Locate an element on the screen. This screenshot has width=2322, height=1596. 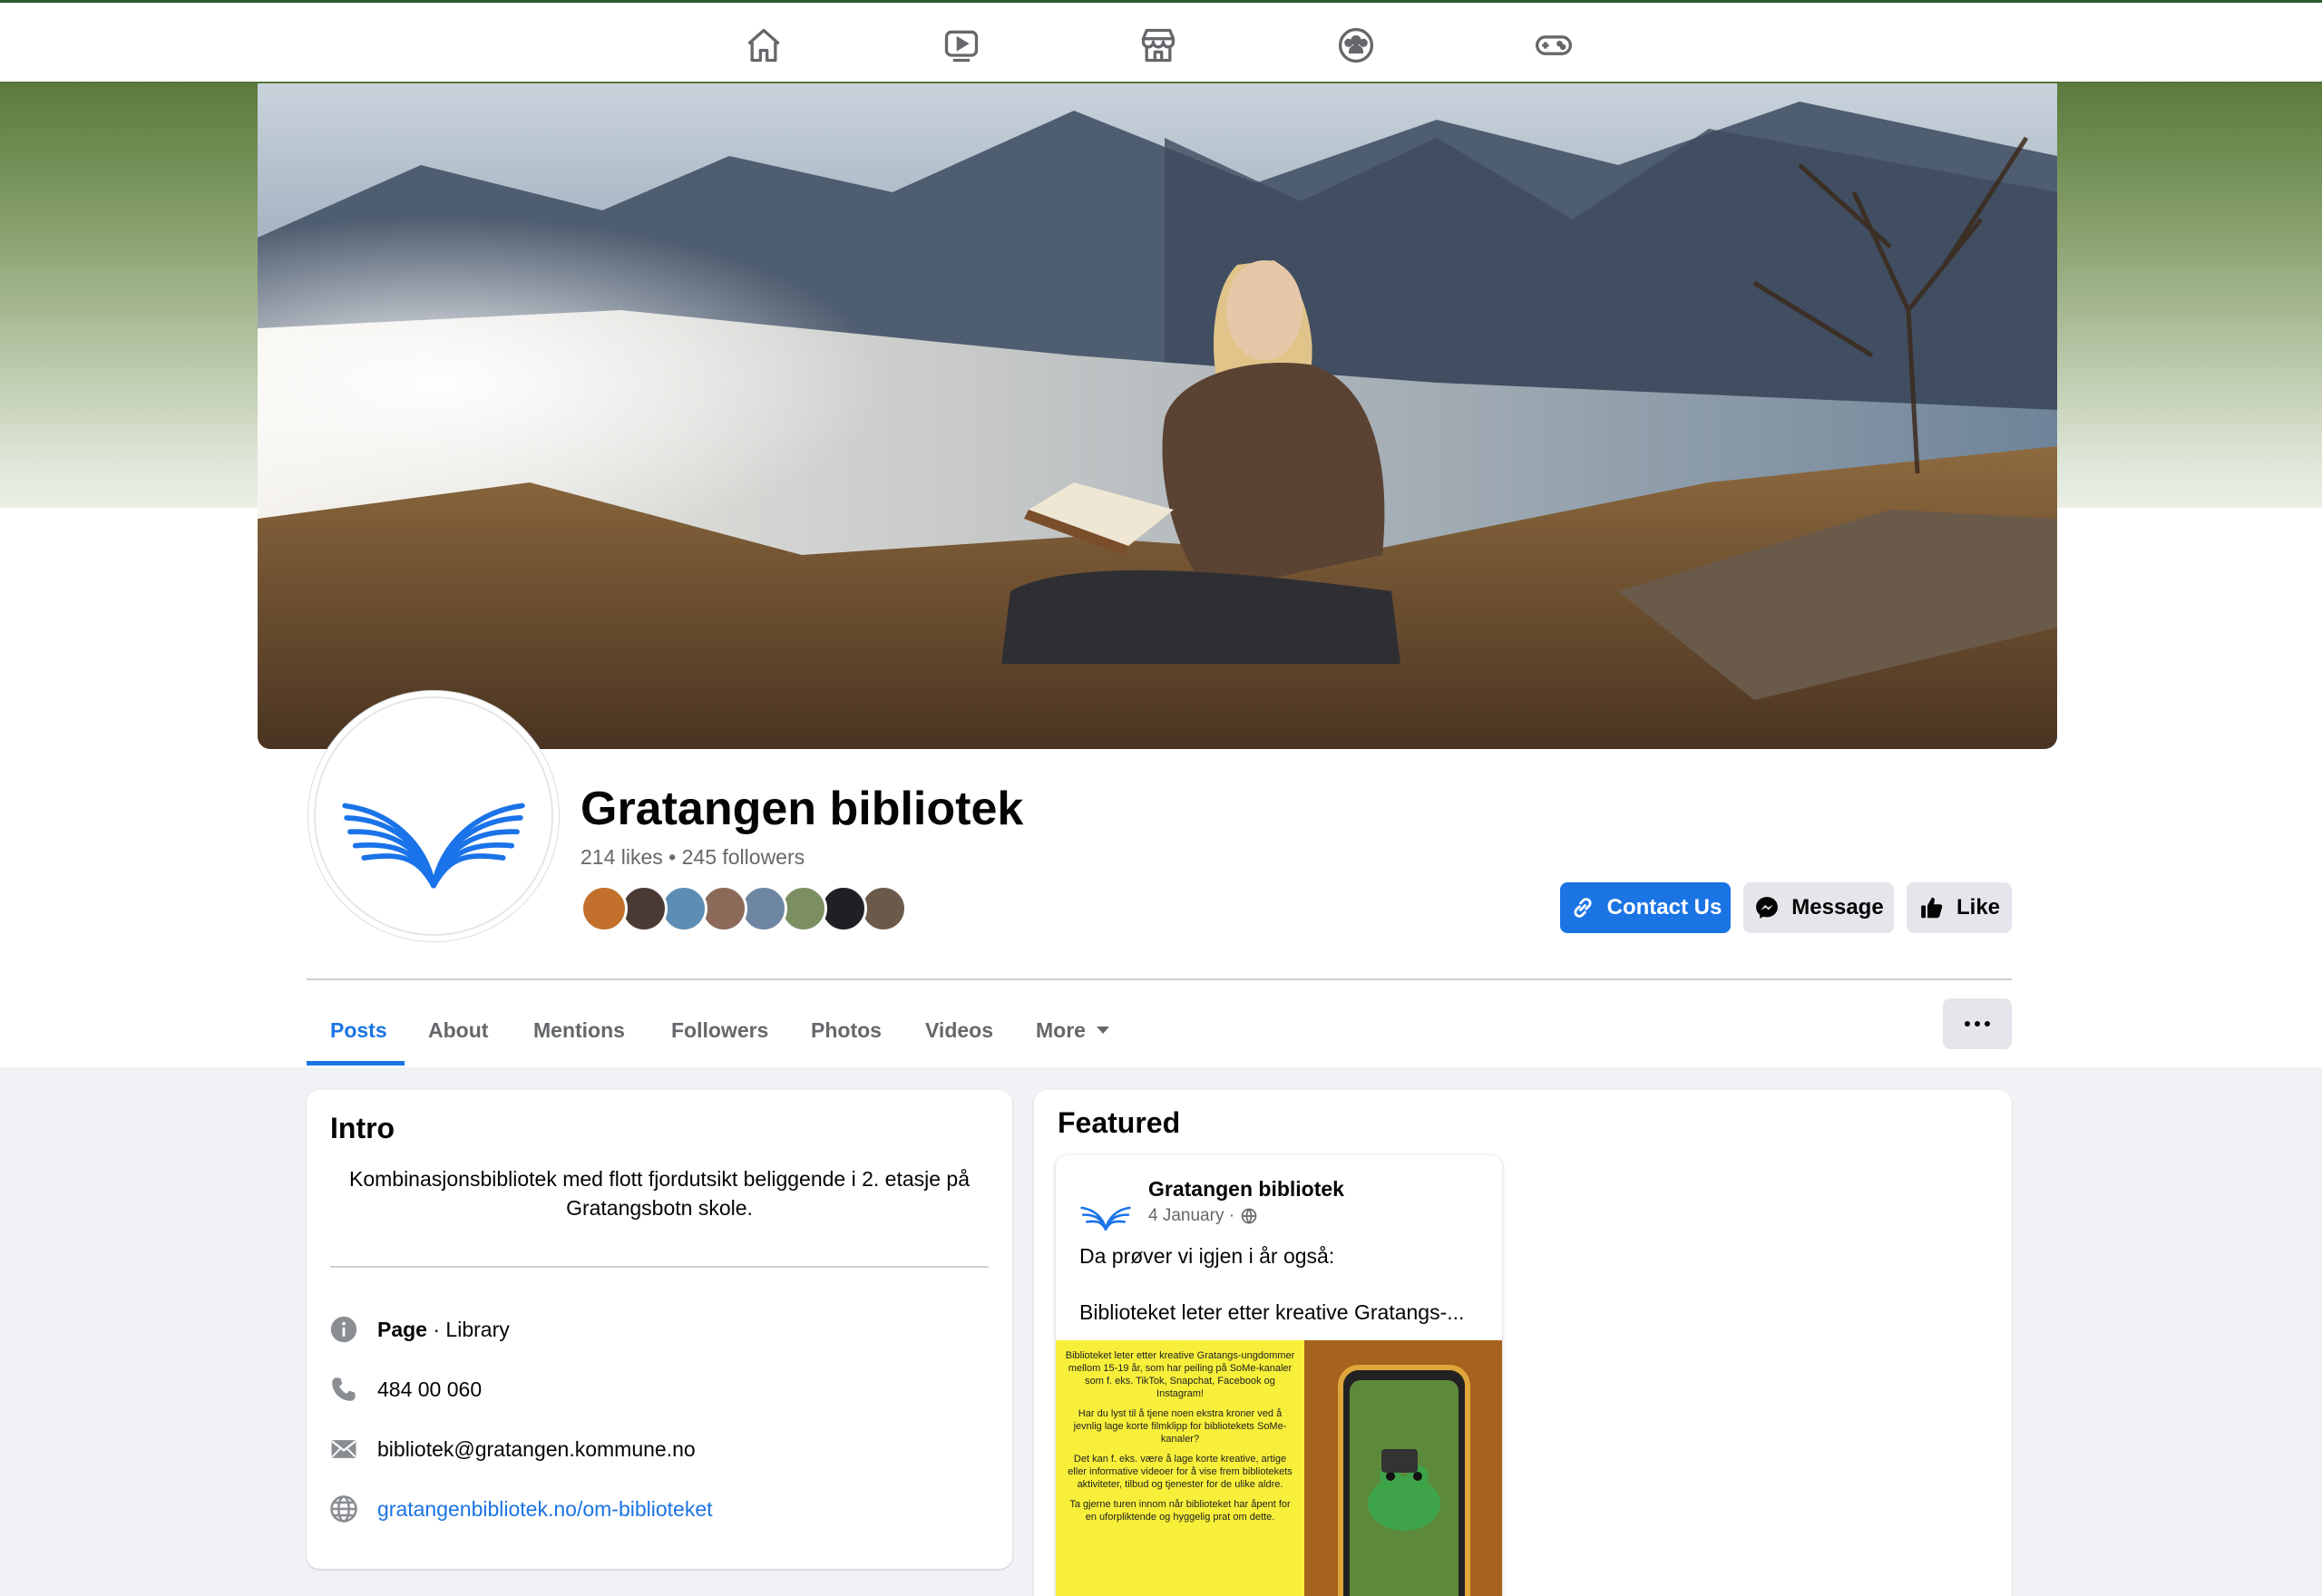
tab-about: About is located at coordinates (458, 1030).